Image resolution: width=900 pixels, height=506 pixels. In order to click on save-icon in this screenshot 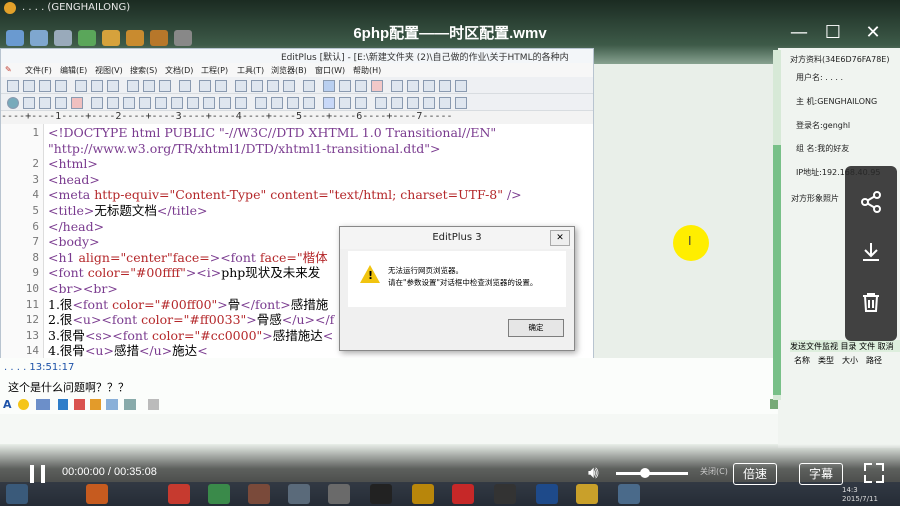, I will do `click(45, 86)`.